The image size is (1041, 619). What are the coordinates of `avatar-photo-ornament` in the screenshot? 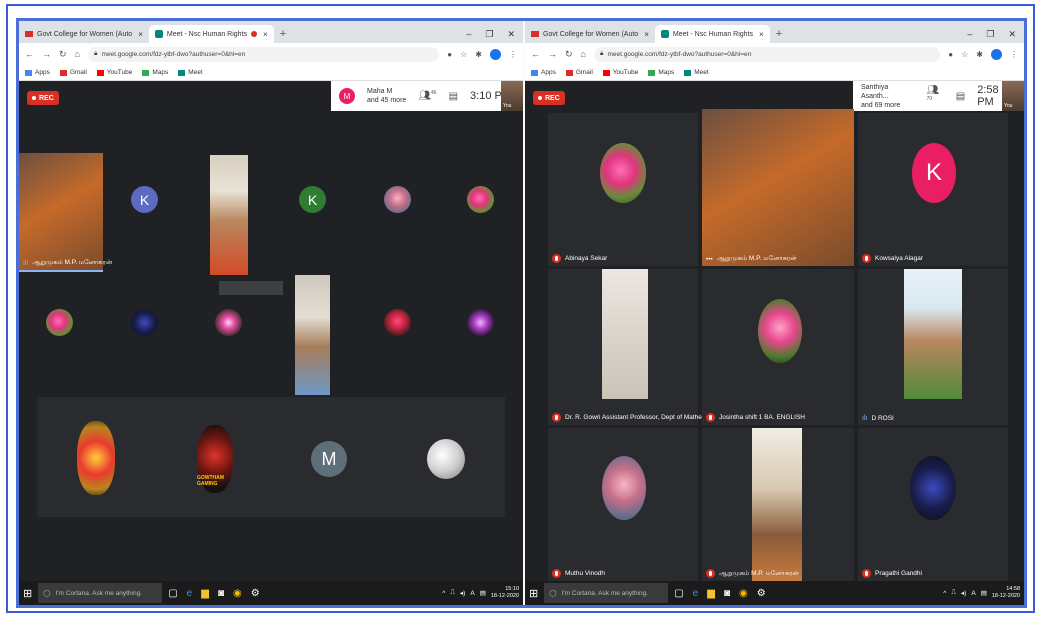 It's located at (96, 458).